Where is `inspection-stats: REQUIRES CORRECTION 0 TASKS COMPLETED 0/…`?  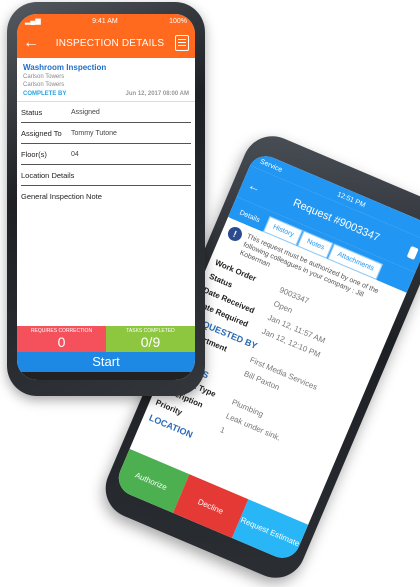
inspection-stats: REQUIRES CORRECTION 0 TASKS COMPLETED 0/… is located at coordinates (106, 339).